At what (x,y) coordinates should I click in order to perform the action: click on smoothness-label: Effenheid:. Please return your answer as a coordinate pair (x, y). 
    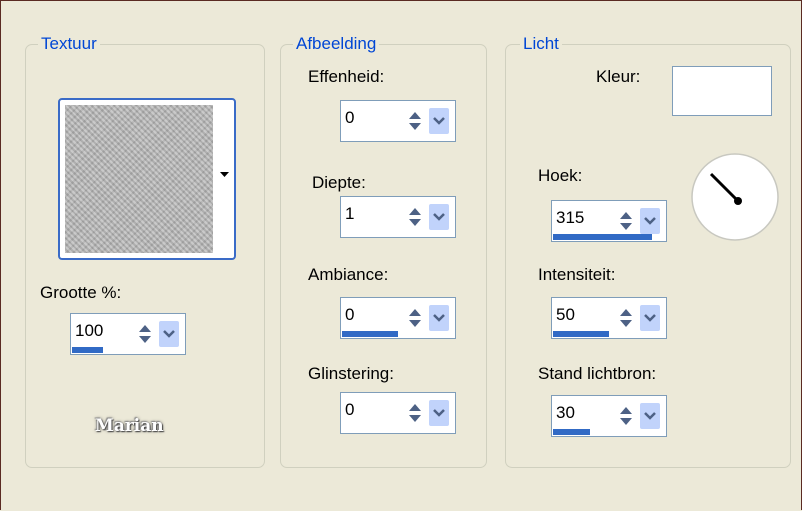
    Looking at the image, I should click on (346, 76).